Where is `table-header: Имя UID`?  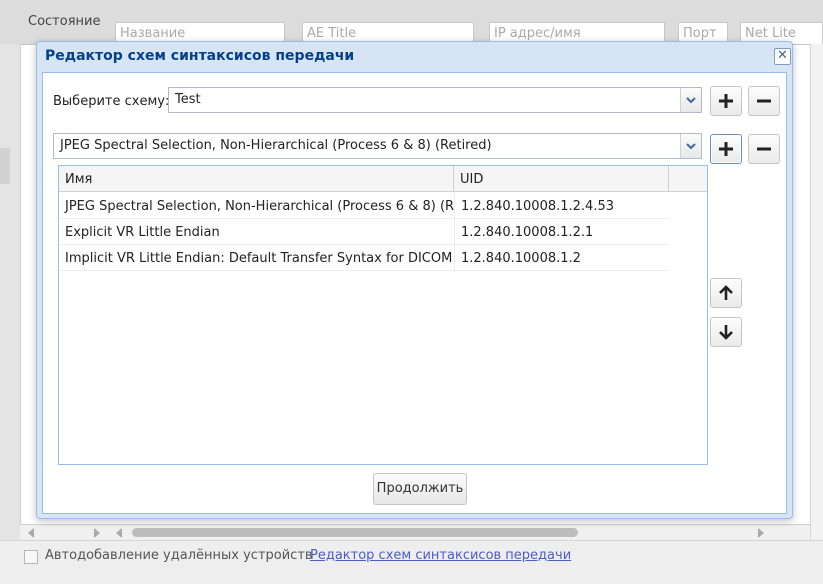 table-header: Имя UID is located at coordinates (383, 179).